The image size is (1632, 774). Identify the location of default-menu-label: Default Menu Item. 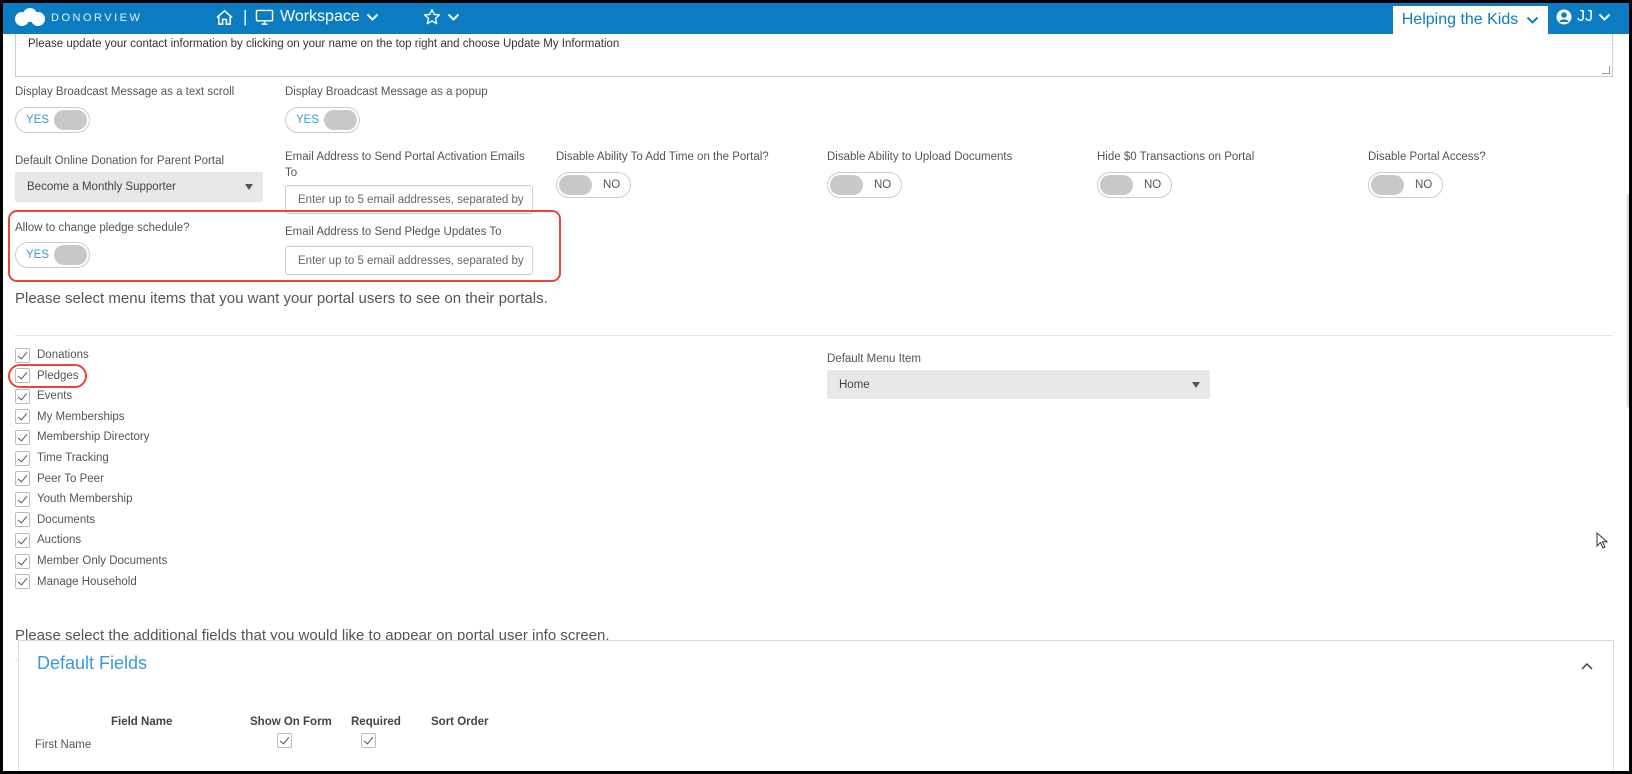
(874, 359).